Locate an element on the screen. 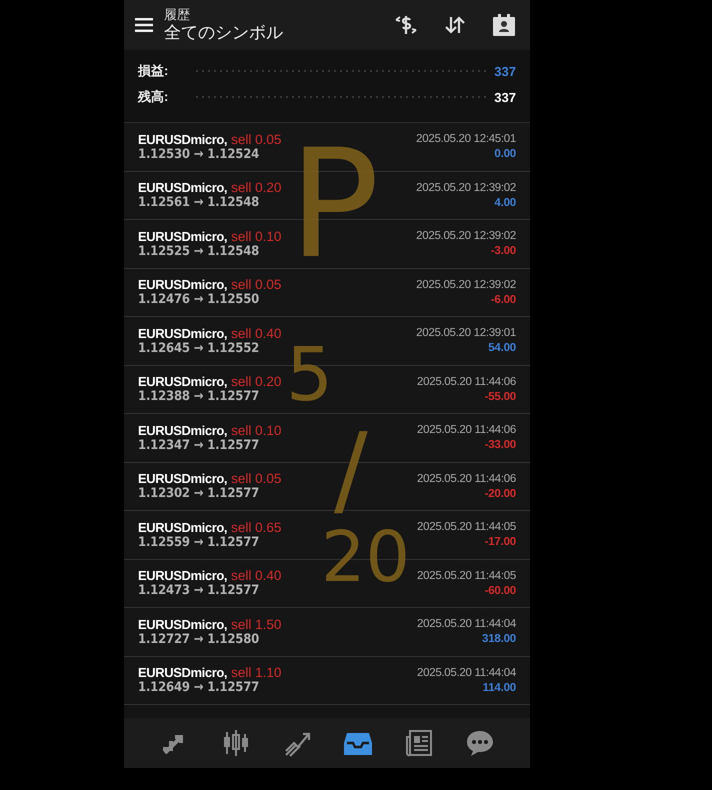  calendar-person-icon is located at coordinates (504, 25).